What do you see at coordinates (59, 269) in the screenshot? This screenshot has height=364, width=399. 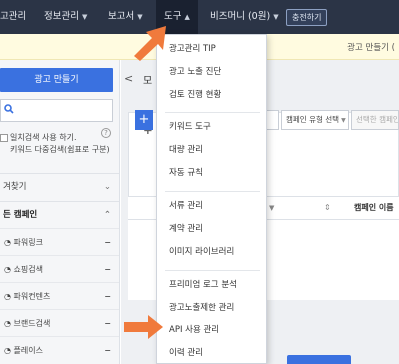 I see `sidebar-item-shopping: ◔ 쇼핑검색 −` at bounding box center [59, 269].